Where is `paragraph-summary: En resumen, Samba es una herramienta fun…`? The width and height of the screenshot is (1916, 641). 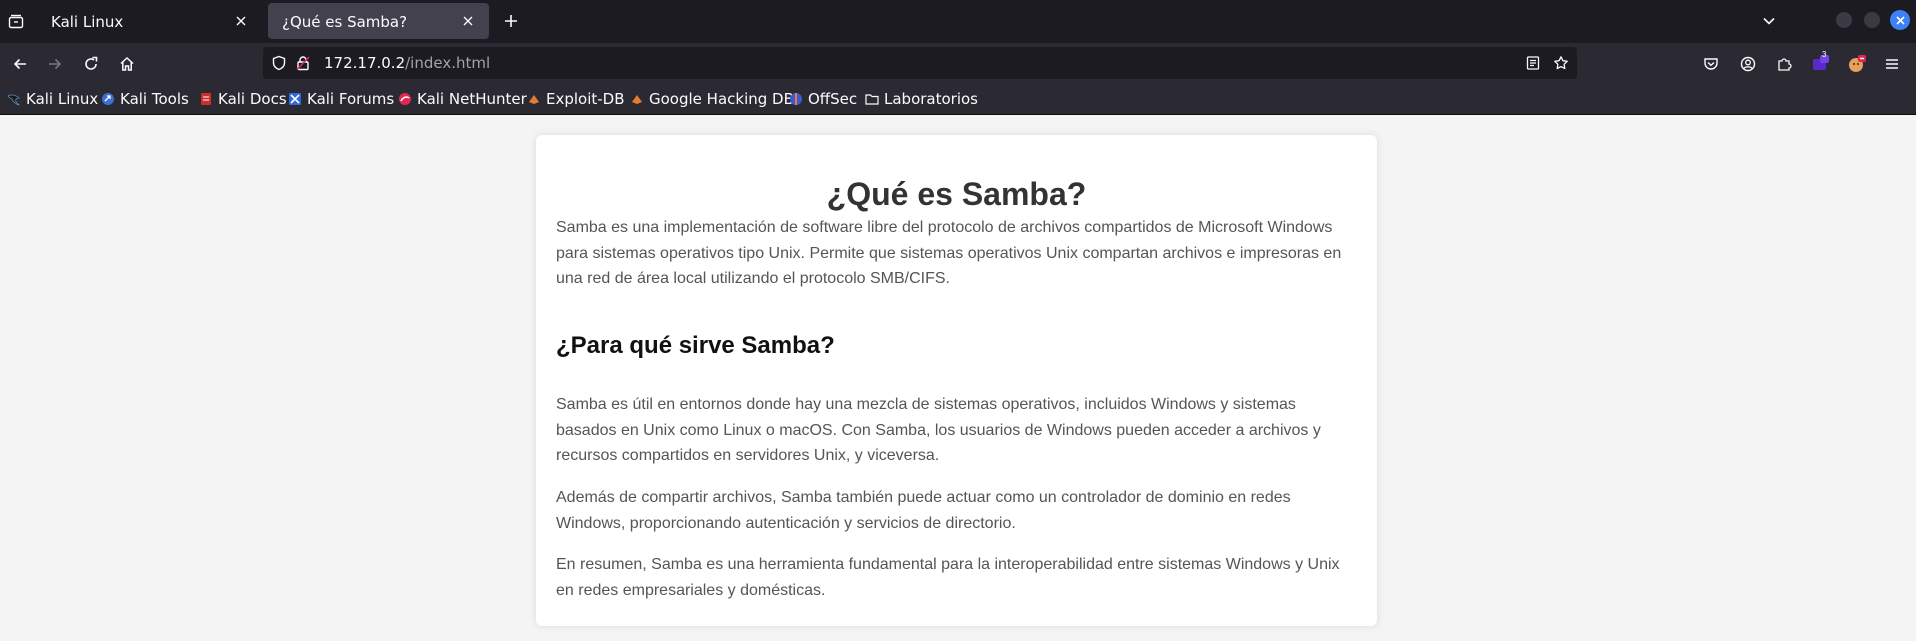
paragraph-summary: En resumen, Samba es una herramienta fun… is located at coordinates (948, 577).